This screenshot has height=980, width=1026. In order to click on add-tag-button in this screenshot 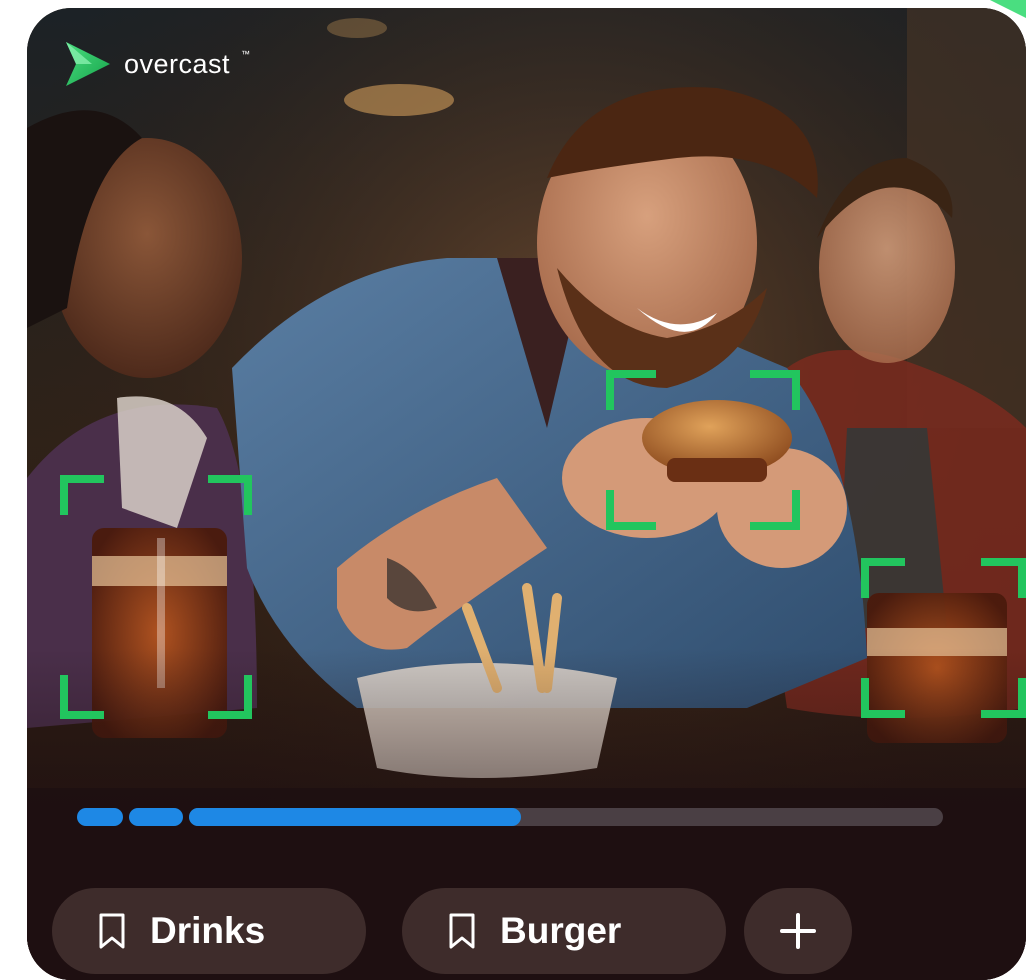, I will do `click(798, 931)`.